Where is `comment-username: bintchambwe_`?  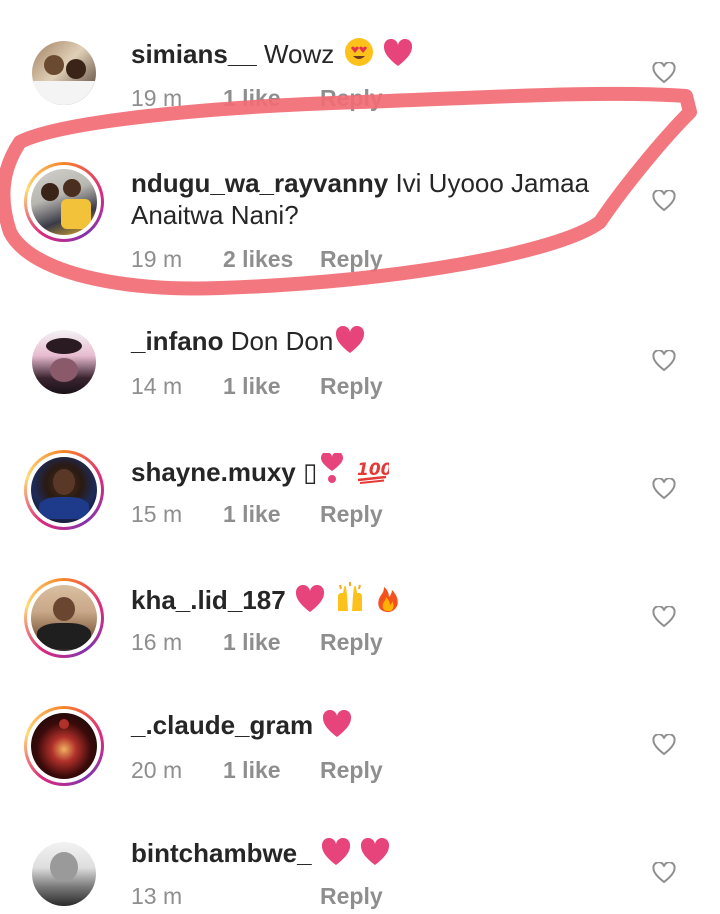
comment-username: bintchambwe_ is located at coordinates (221, 853).